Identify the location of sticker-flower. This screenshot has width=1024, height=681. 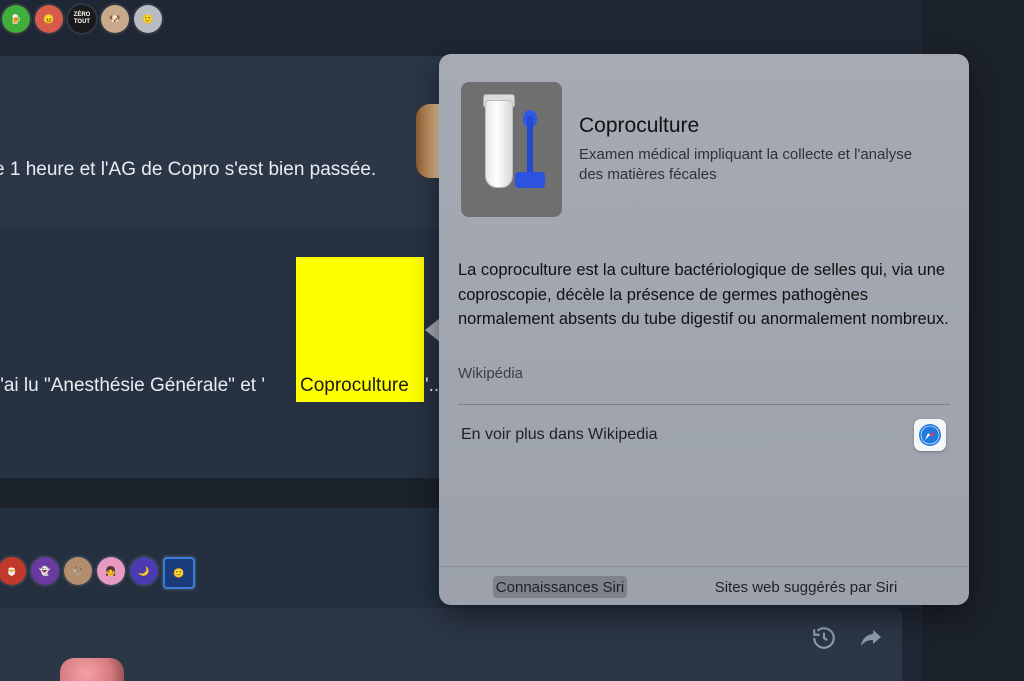
(92, 669).